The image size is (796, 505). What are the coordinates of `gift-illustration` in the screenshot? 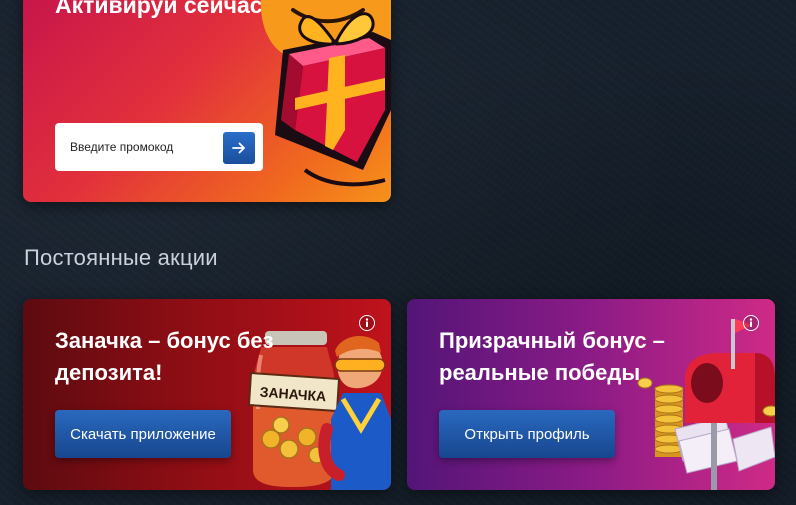 It's located at (325, 93).